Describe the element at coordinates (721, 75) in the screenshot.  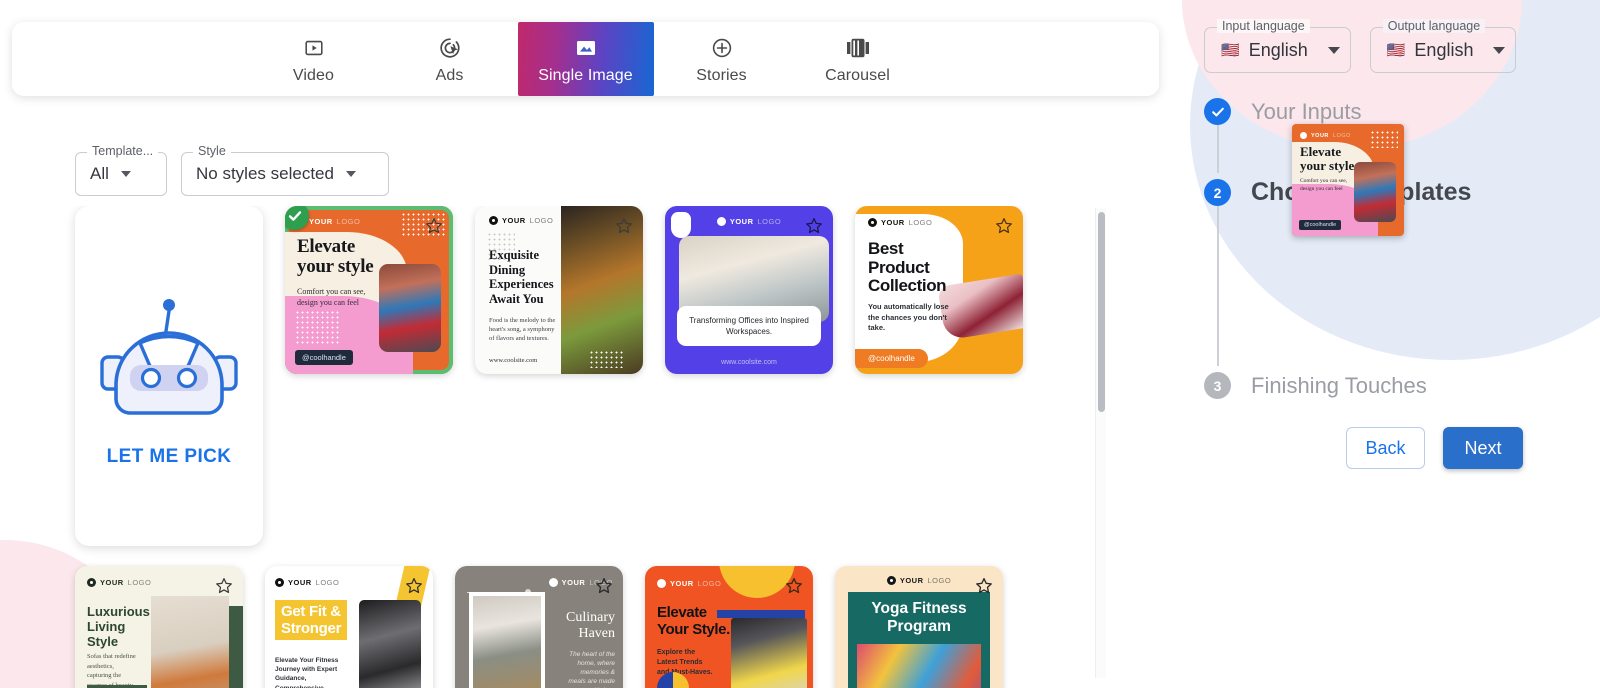
I see `tab-stories-label: Stories` at that location.